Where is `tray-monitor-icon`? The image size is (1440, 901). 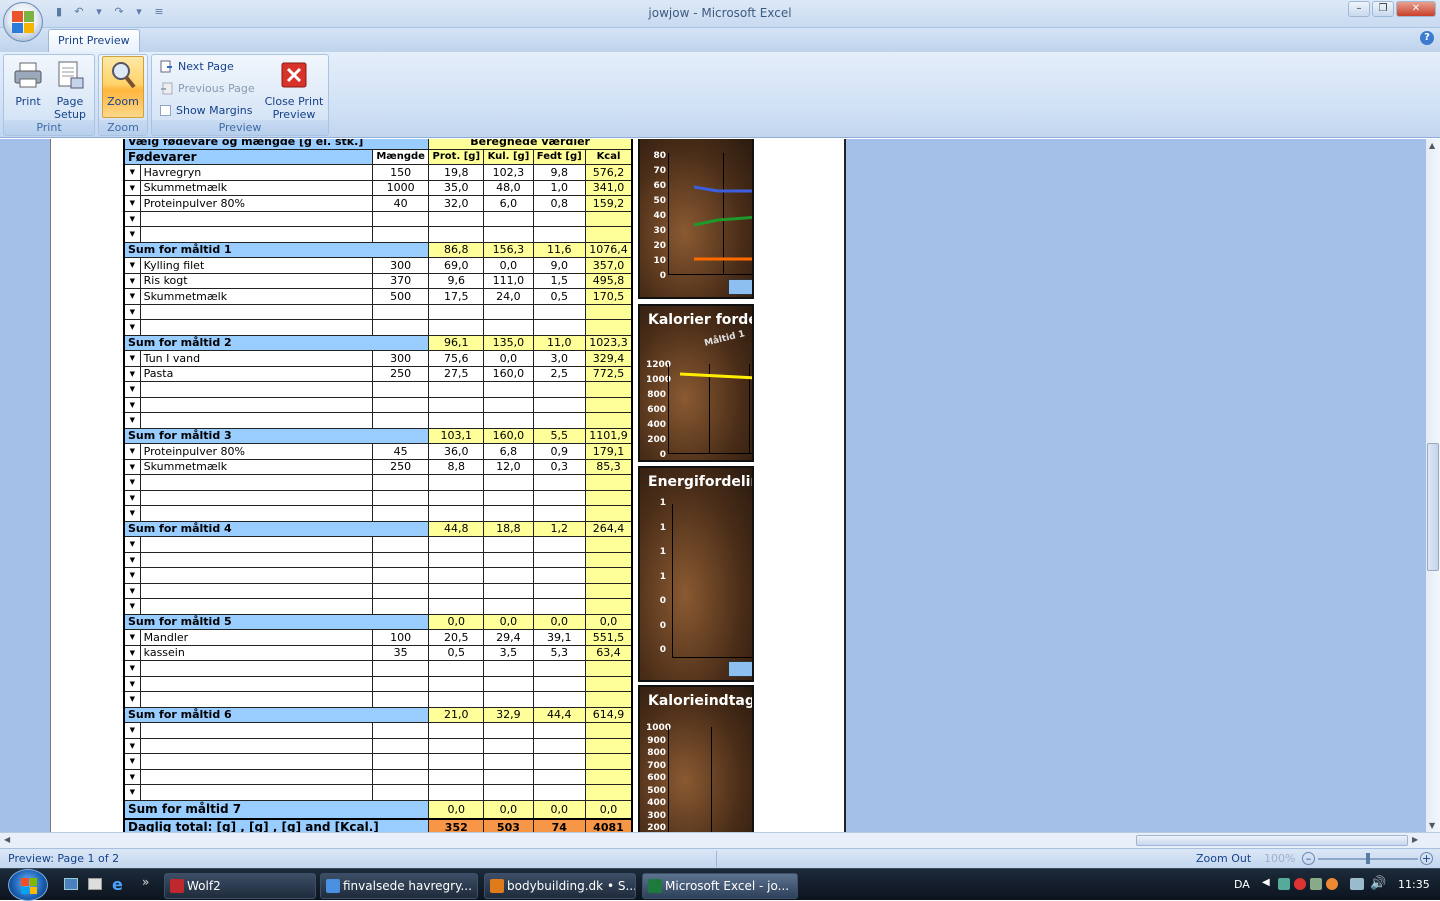 tray-monitor-icon is located at coordinates (1357, 884).